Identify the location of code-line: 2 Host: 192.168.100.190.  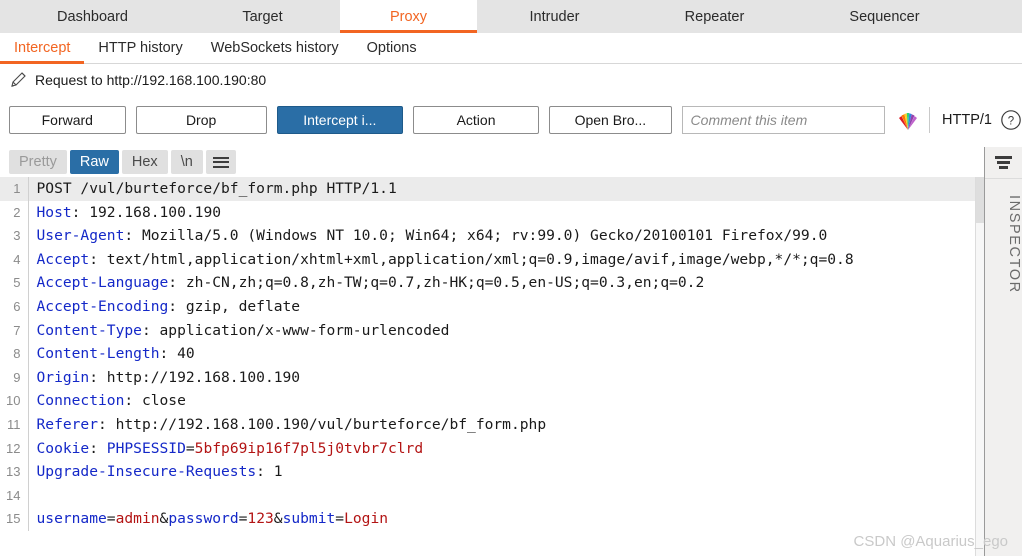
(487, 212).